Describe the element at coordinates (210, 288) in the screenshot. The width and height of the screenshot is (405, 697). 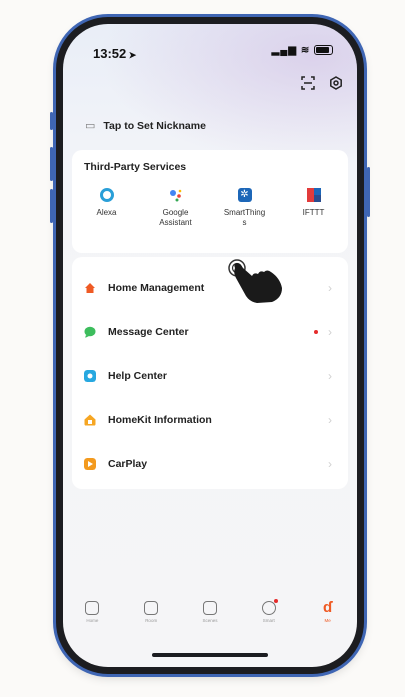
I see `menu-item-home-management: Home Management ›` at that location.